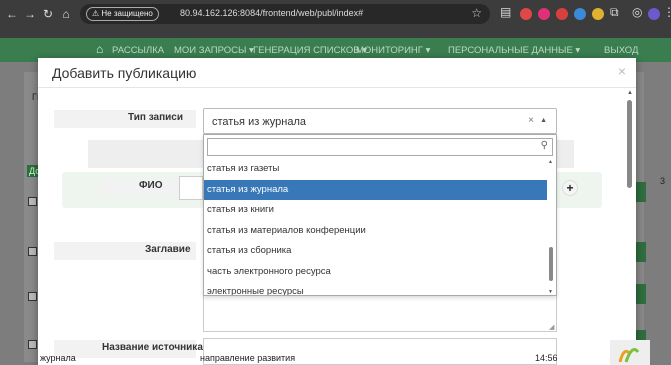  Describe the element at coordinates (191, 188) in the screenshot. I see `author-input` at that location.